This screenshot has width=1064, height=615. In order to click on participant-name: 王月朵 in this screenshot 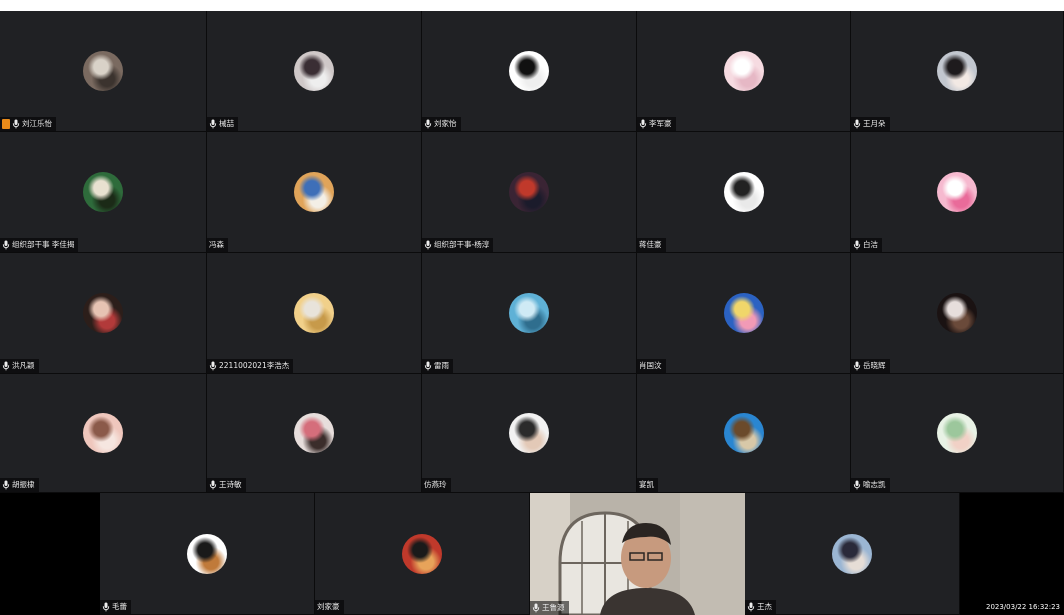, I will do `click(874, 123)`.